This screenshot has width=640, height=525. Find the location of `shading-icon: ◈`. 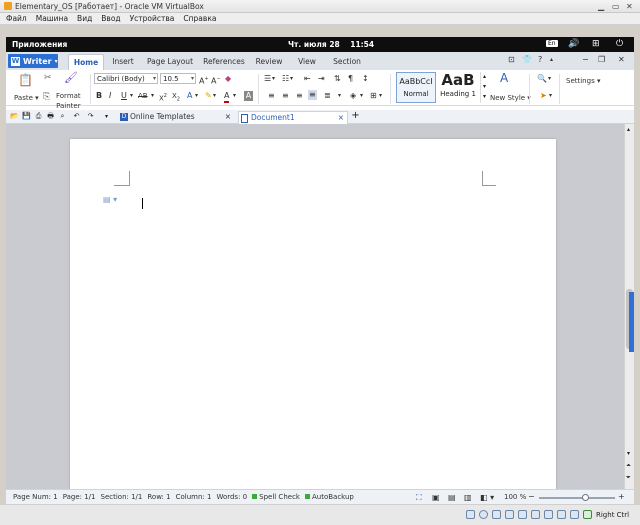

shading-icon: ◈ is located at coordinates (353, 96).